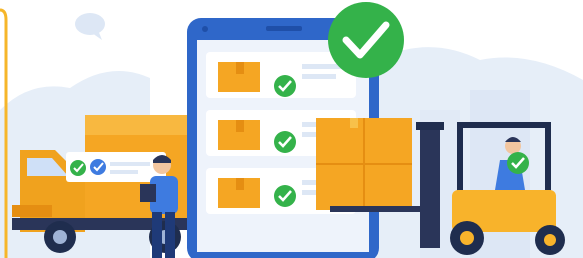 This screenshot has height=258, width=583. What do you see at coordinates (90, 26) in the screenshot?
I see `chat-bubble-icon` at bounding box center [90, 26].